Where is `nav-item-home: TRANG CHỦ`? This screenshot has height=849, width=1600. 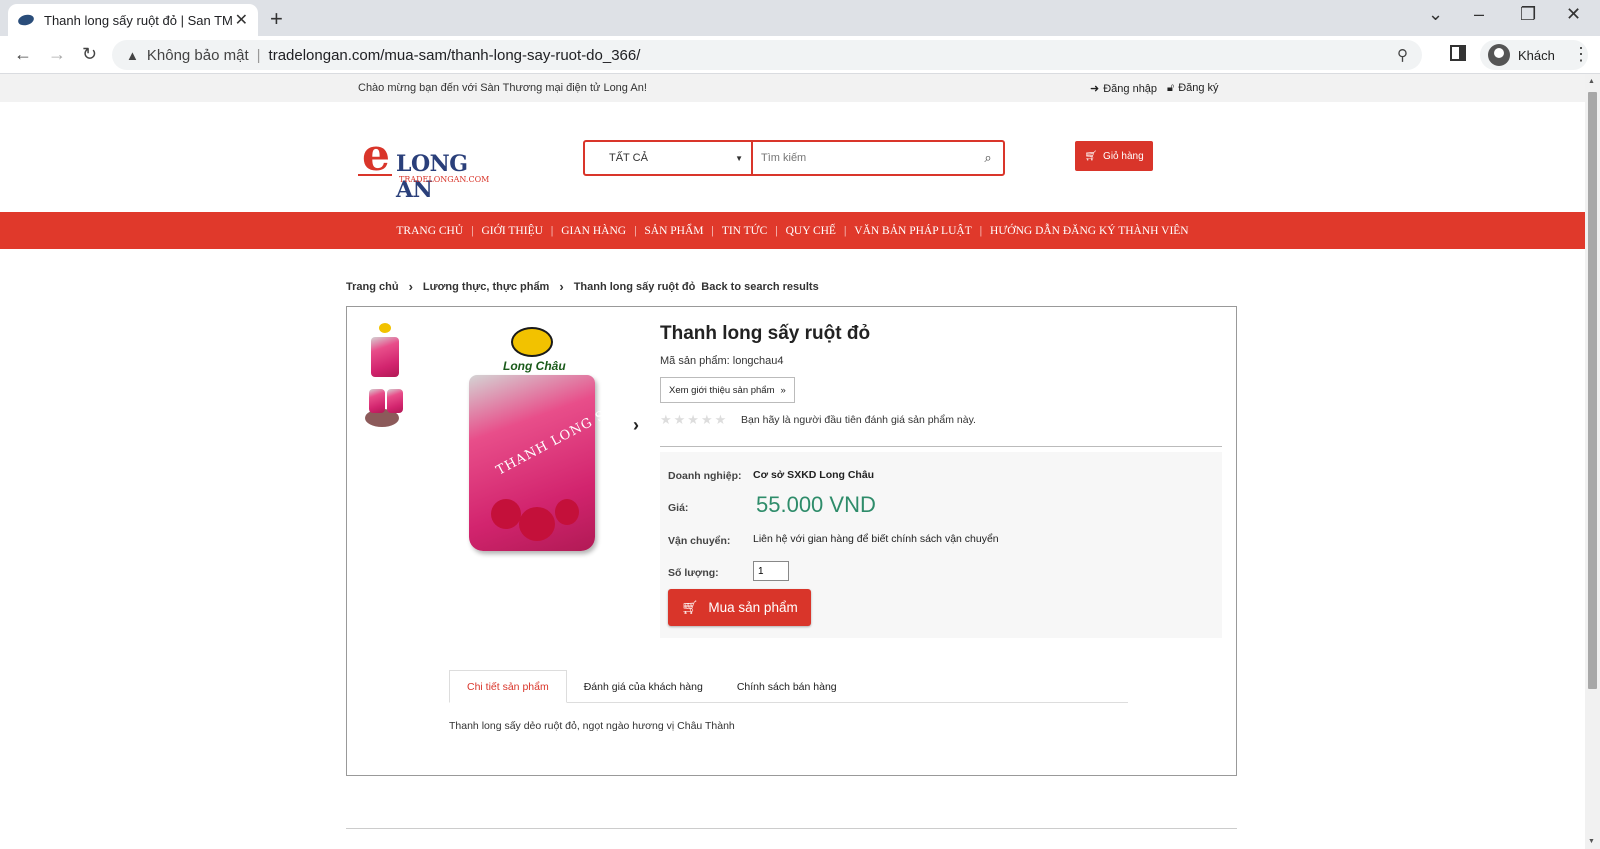 nav-item-home: TRANG CHỦ is located at coordinates (429, 231).